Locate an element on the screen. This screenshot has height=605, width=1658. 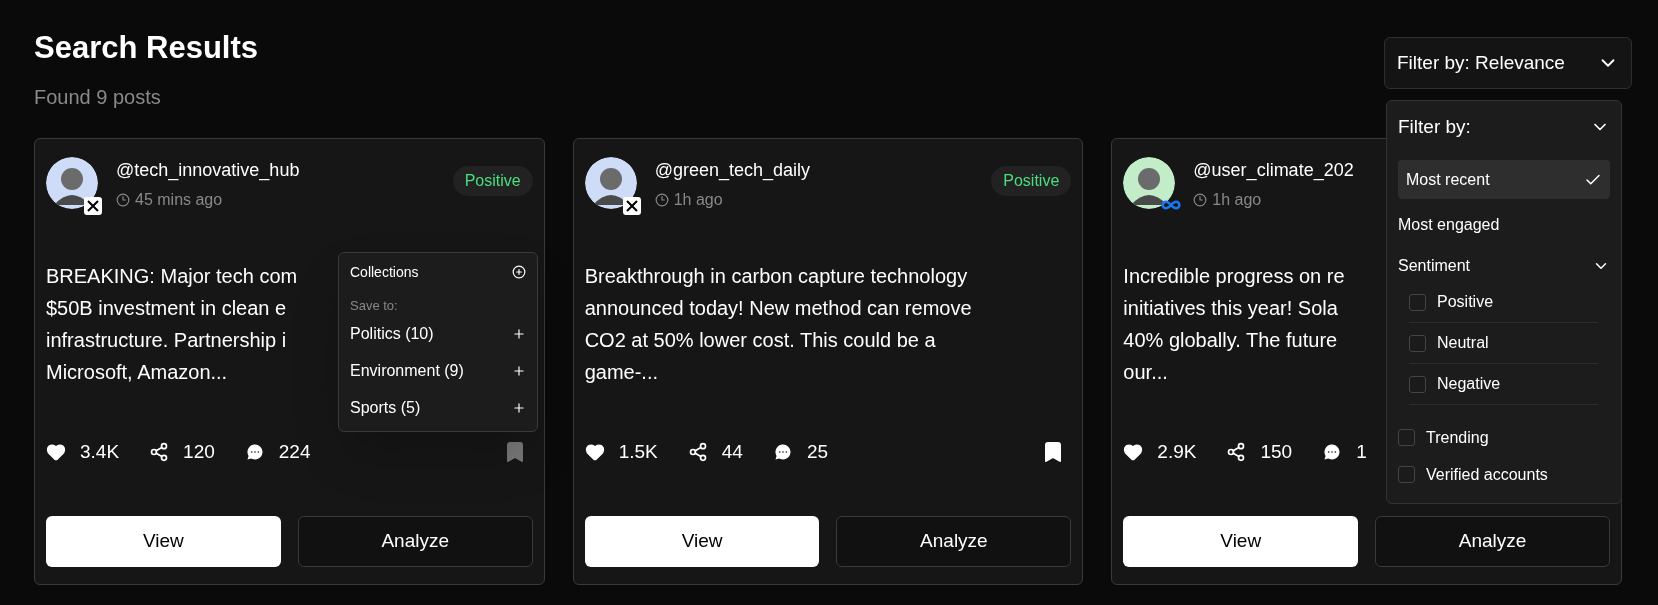
sentiment-option: Neutral is located at coordinates (1463, 343).